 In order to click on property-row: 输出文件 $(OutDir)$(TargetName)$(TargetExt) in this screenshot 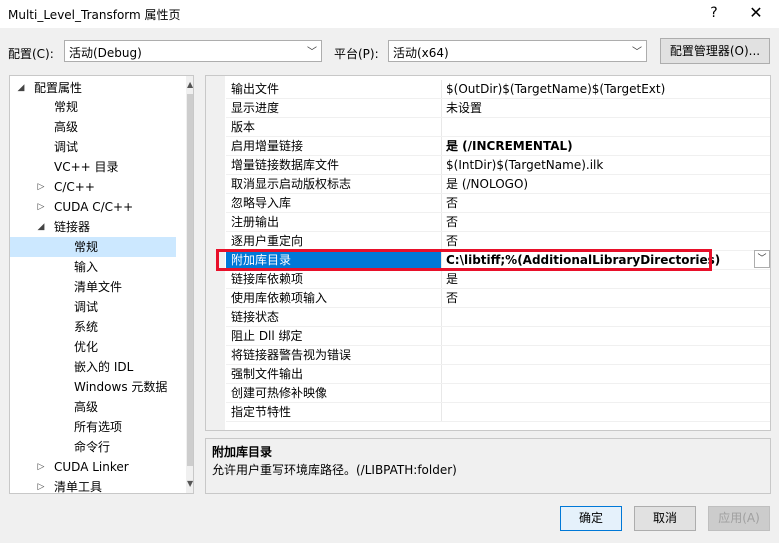, I will do `click(488, 89)`.